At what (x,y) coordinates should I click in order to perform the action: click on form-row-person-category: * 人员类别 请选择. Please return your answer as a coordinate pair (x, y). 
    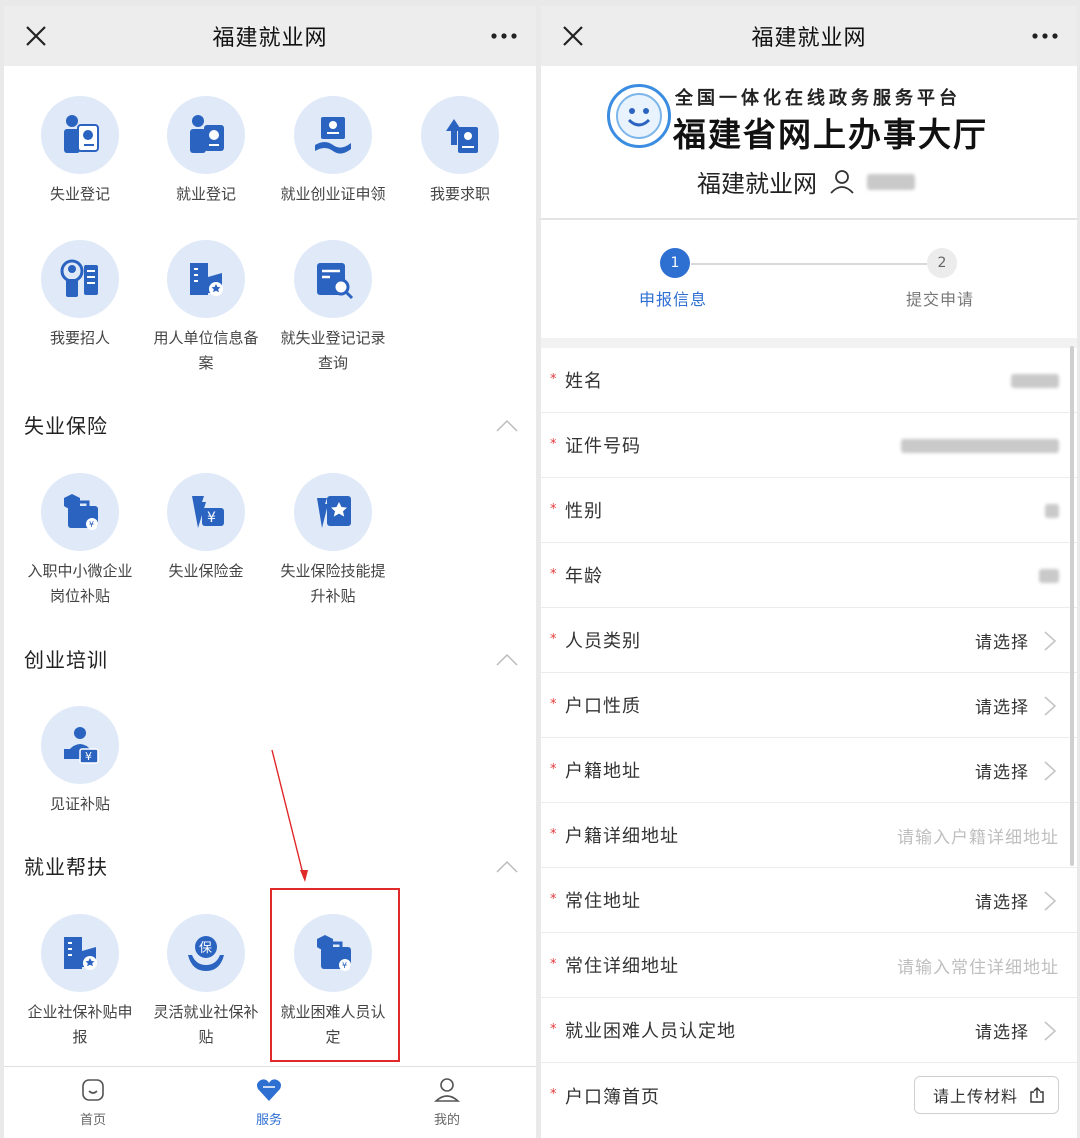
    Looking at the image, I should click on (809, 640).